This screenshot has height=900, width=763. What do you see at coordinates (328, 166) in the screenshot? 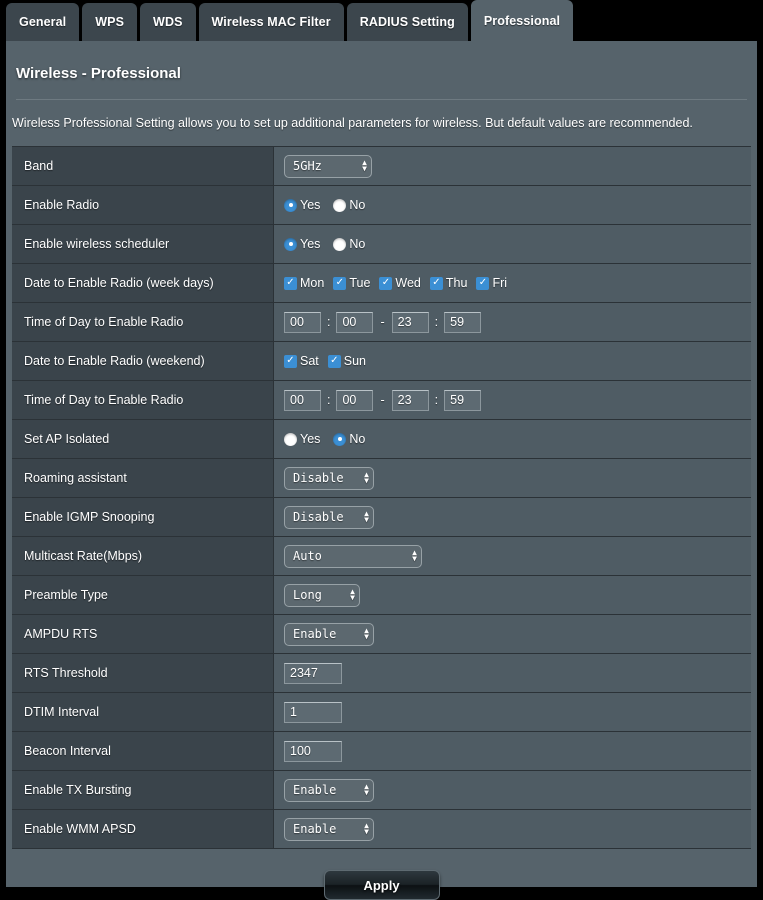
I see `band-select: 5GHz ▲ ▼` at bounding box center [328, 166].